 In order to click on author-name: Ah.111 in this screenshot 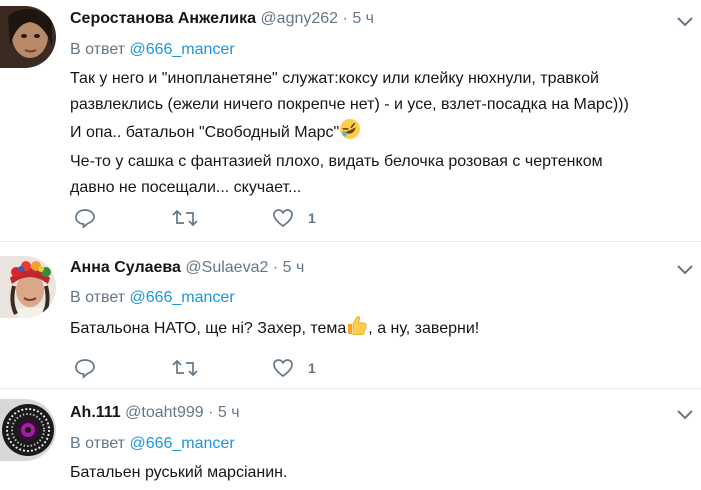, I will do `click(95, 412)`.